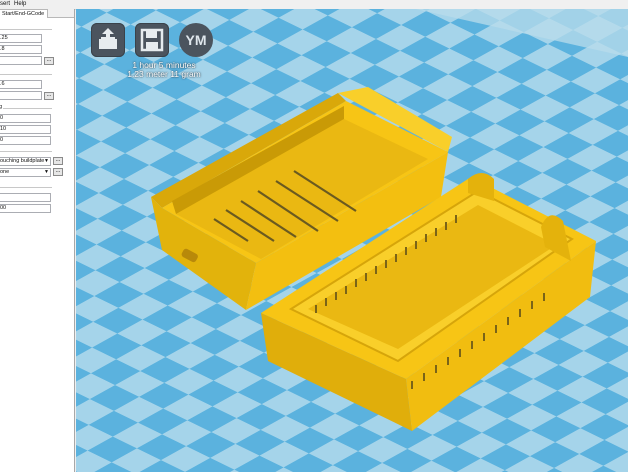  What do you see at coordinates (25, 140) in the screenshot?
I see `setting-field-8: 0` at bounding box center [25, 140].